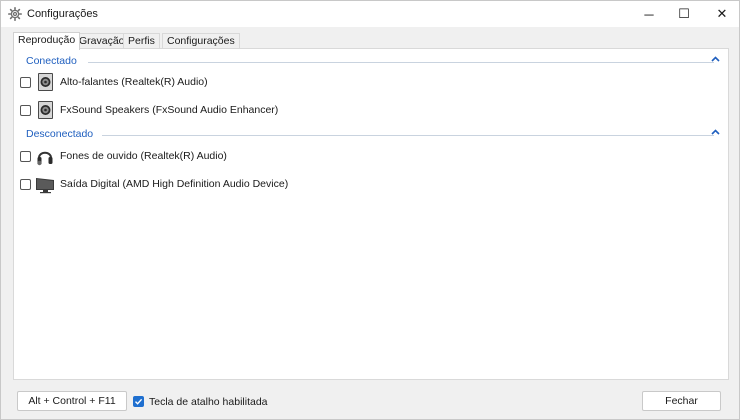  I want to click on device-row: Fones de ouvido (Realtek(R) Audio), so click(270, 156).